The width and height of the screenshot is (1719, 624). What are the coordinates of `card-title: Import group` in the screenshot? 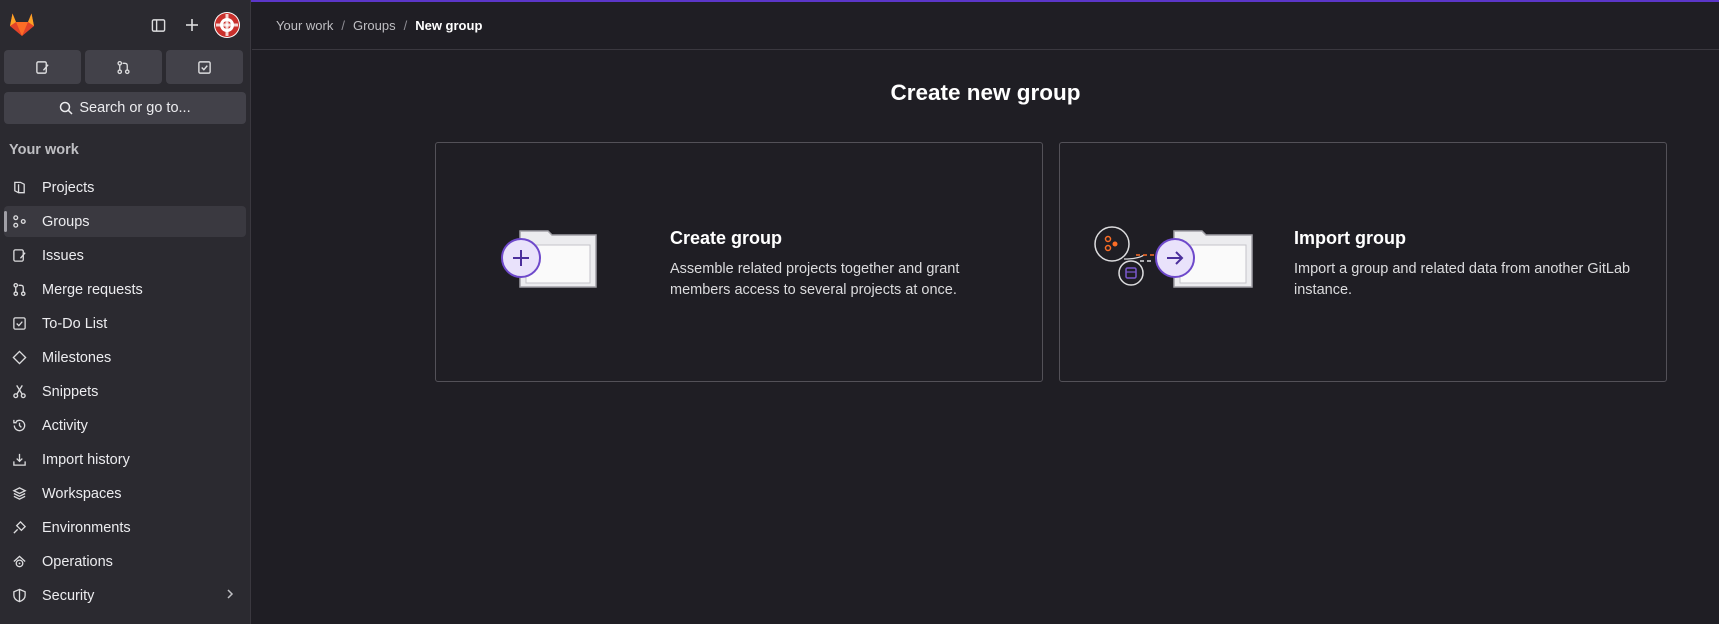 It's located at (1350, 238).